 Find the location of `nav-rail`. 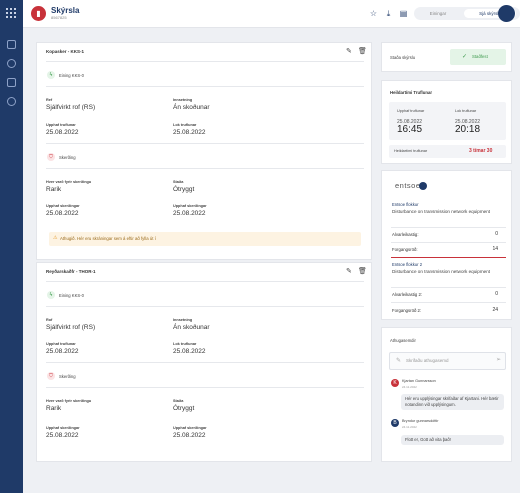

nav-rail is located at coordinates (11, 246).